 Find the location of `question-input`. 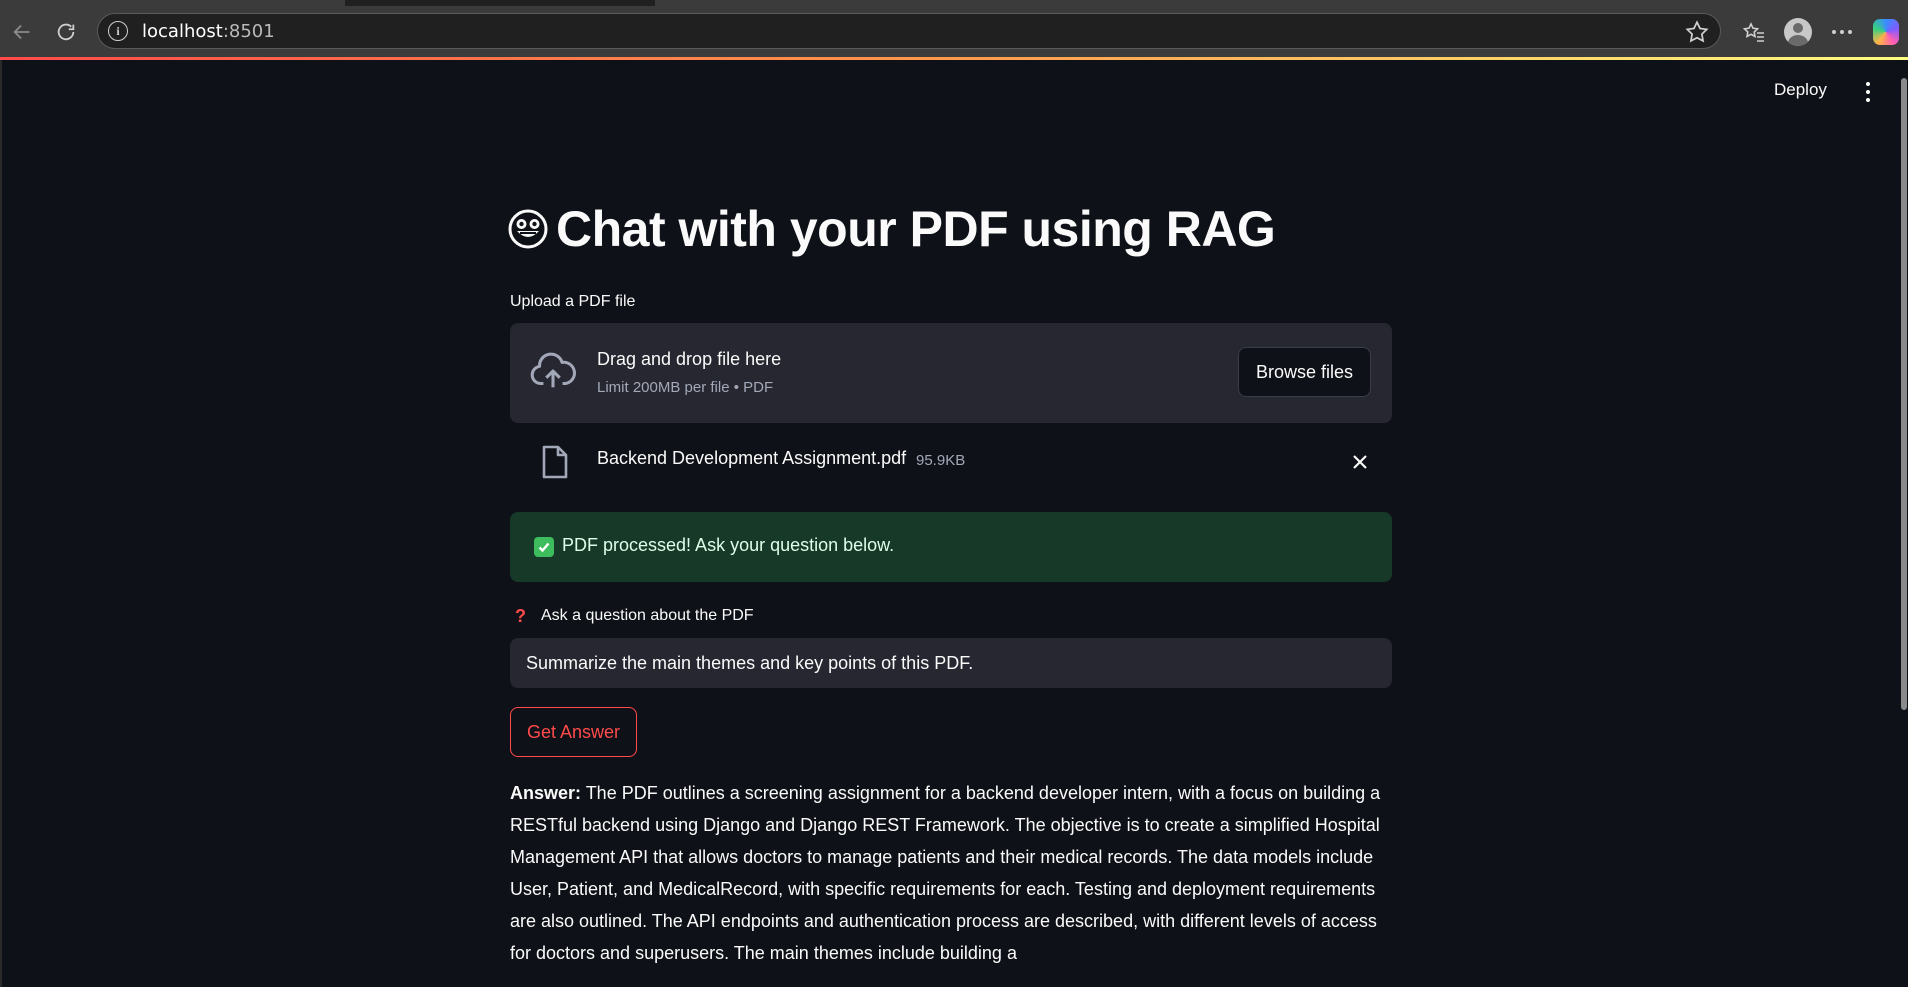

question-input is located at coordinates (951, 663).